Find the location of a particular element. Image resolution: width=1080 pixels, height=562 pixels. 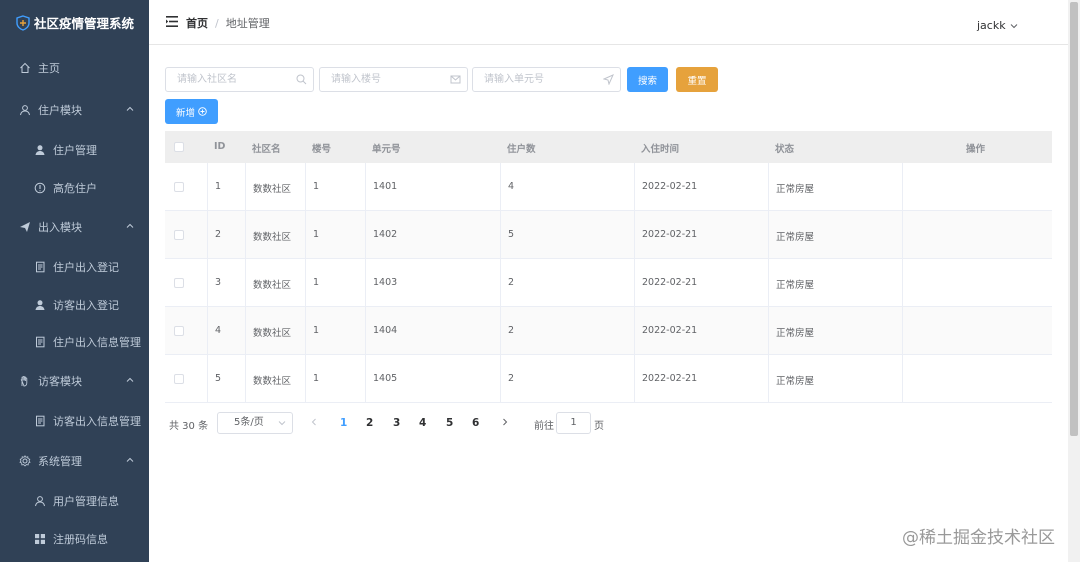

page-size-select: 5条/页 is located at coordinates (255, 423).